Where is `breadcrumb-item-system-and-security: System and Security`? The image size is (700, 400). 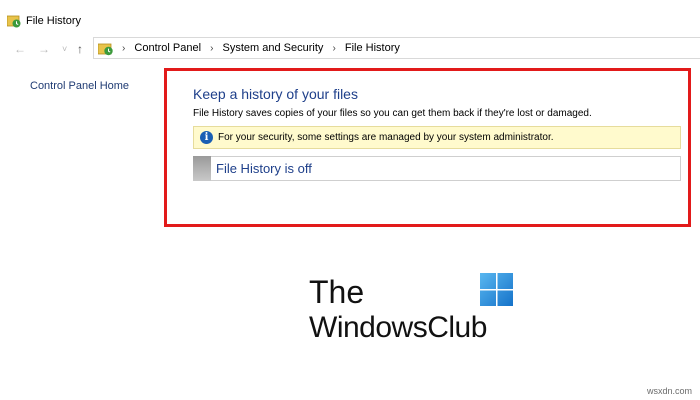 breadcrumb-item-system-and-security: System and Security is located at coordinates (273, 48).